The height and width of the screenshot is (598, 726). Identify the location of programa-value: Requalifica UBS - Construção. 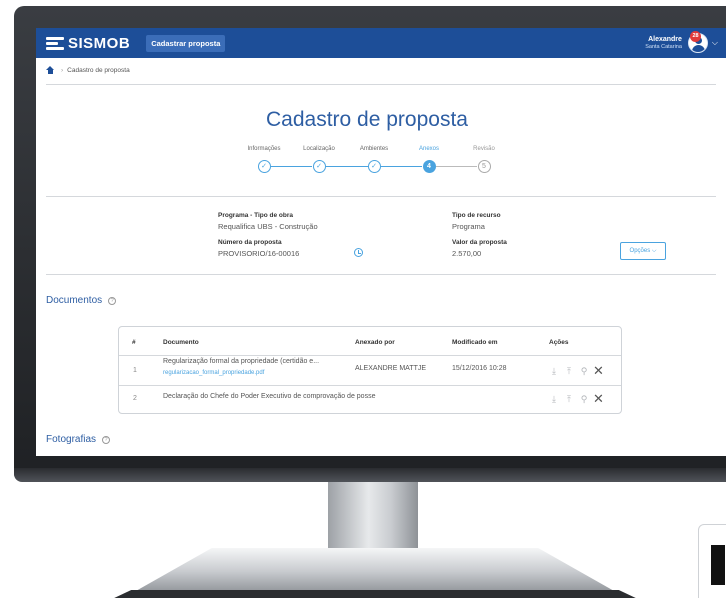
(268, 226).